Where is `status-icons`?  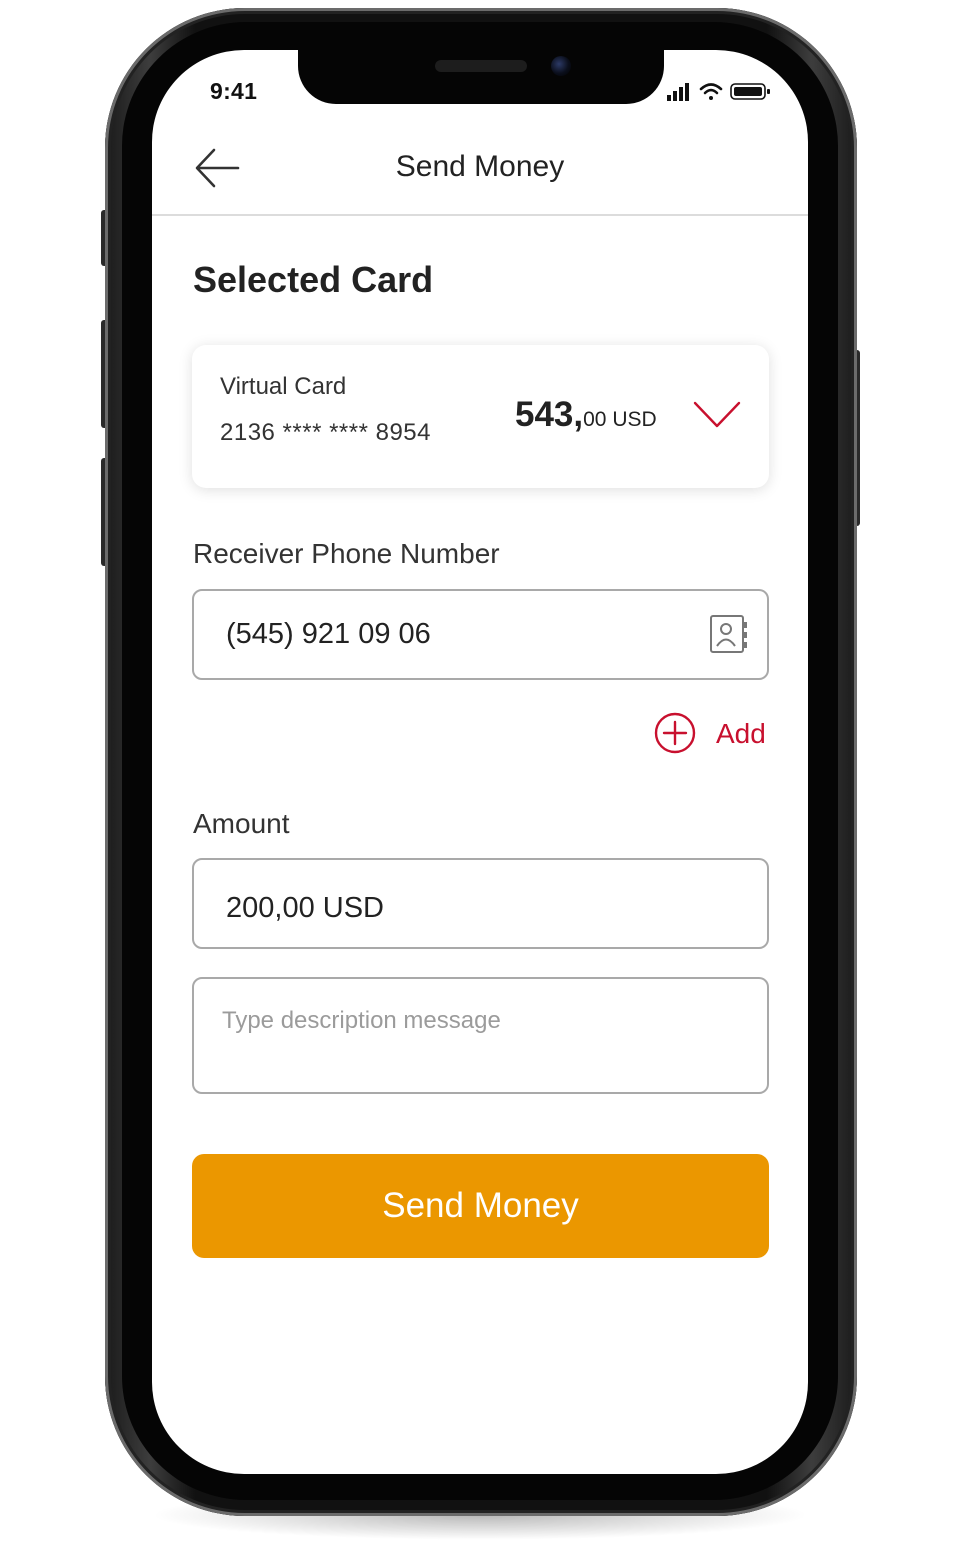 status-icons is located at coordinates (718, 92).